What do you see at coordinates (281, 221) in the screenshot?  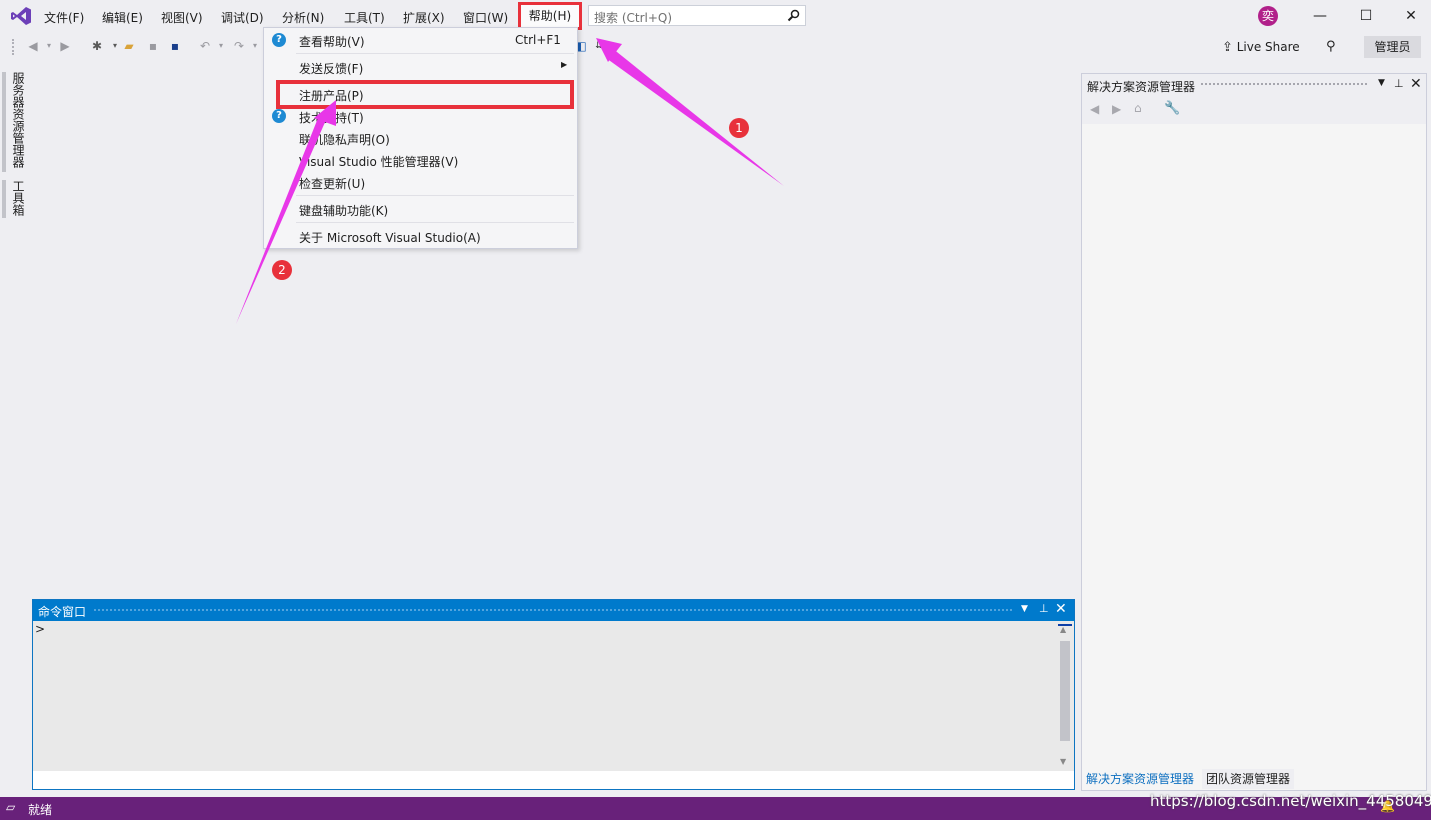 I see `arrow-2-shaft` at bounding box center [281, 221].